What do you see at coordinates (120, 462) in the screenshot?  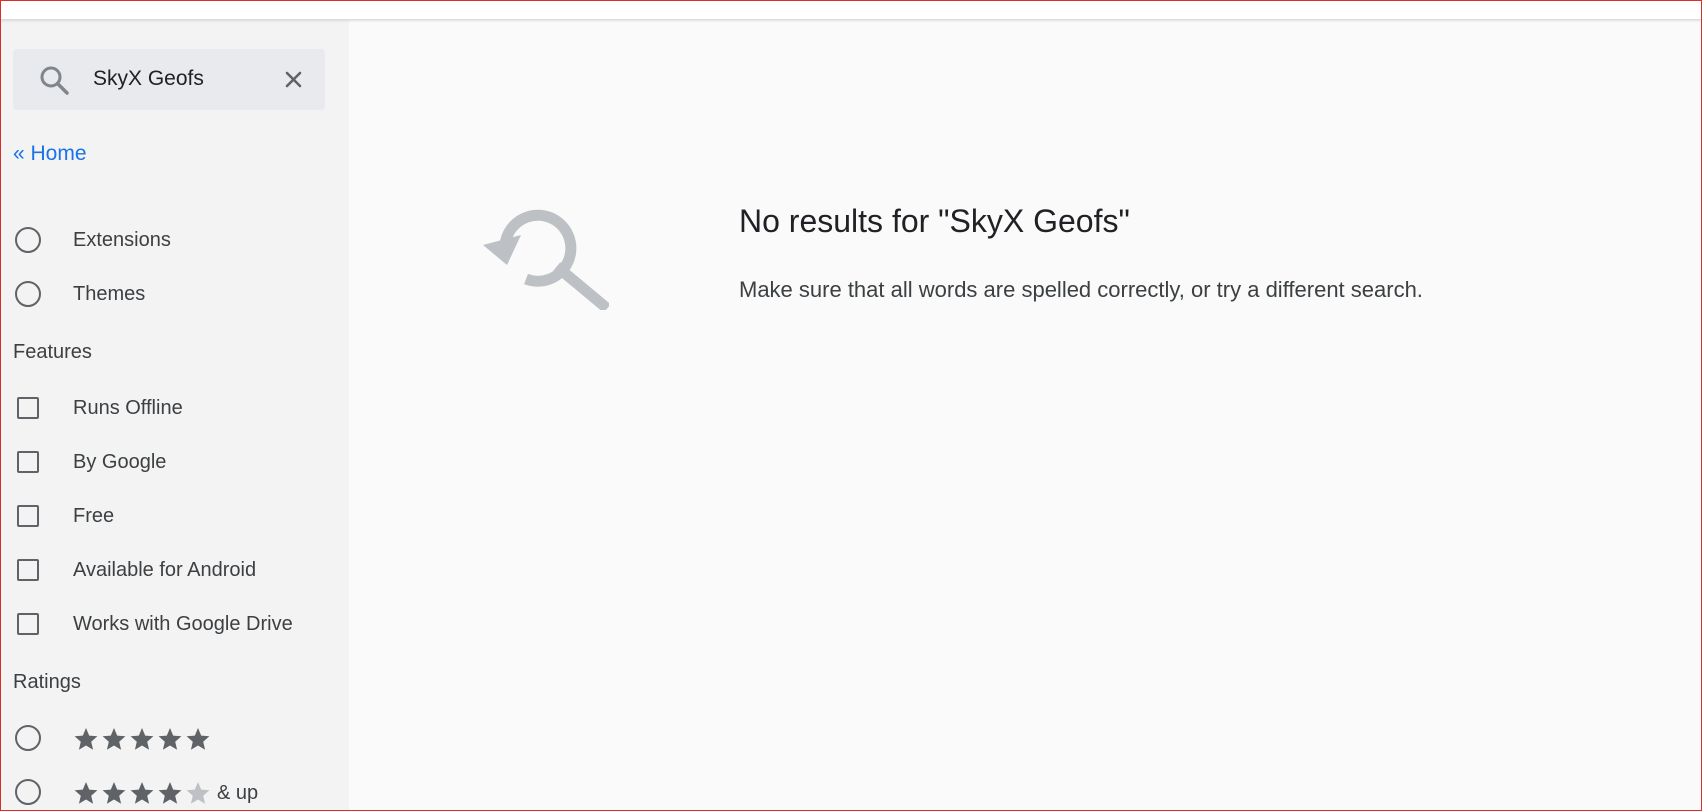 I see `feature-label: By Google` at bounding box center [120, 462].